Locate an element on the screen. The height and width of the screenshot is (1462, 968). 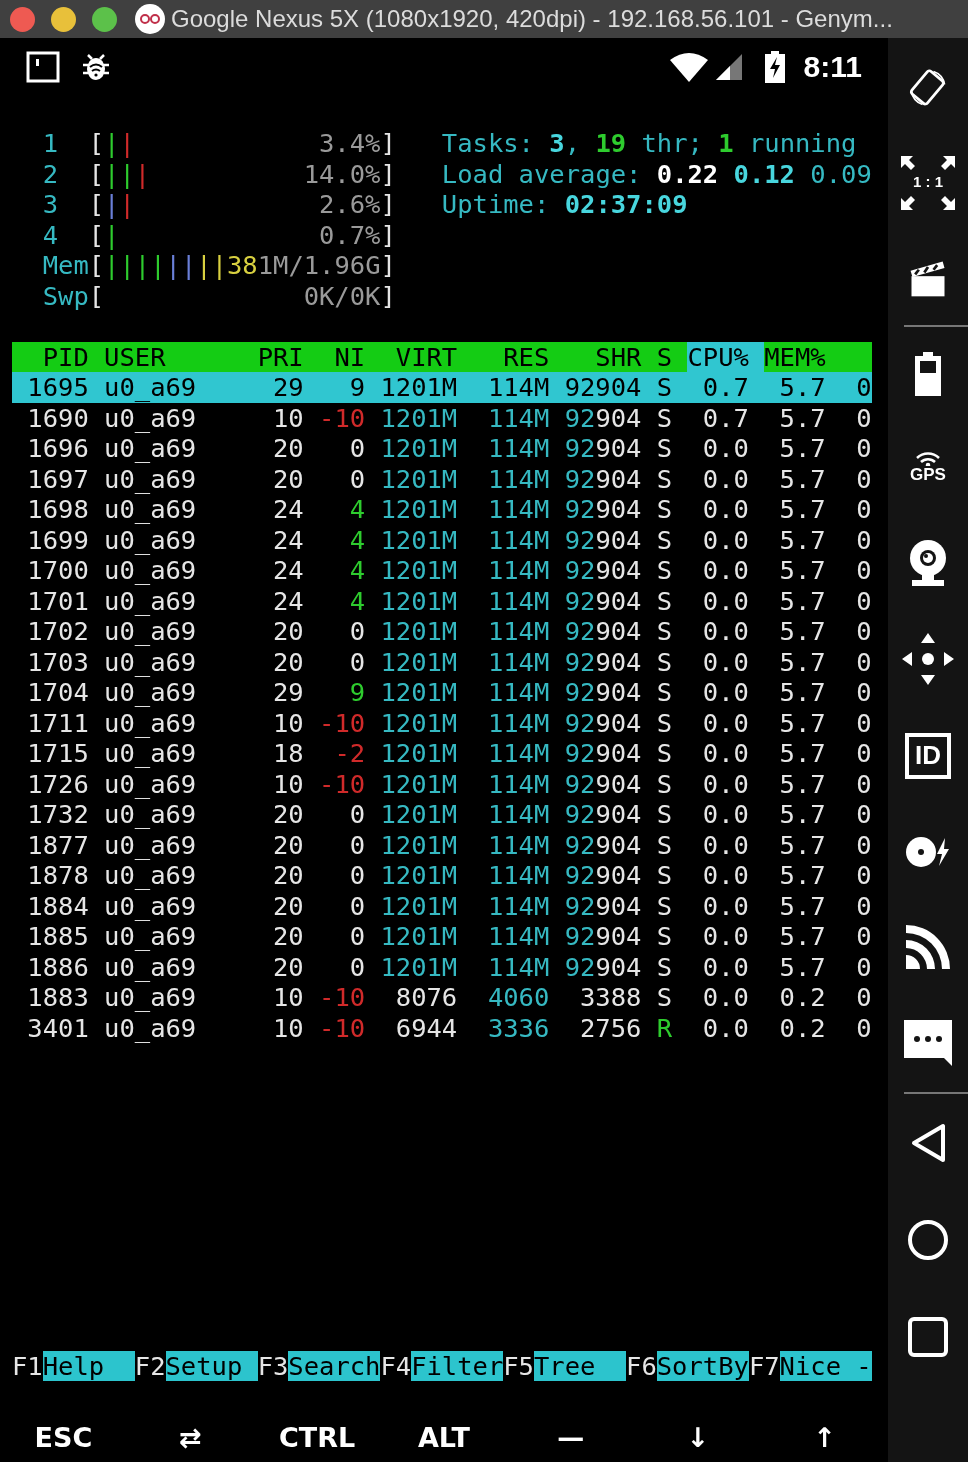
column-header: USER is located at coordinates (181, 356).